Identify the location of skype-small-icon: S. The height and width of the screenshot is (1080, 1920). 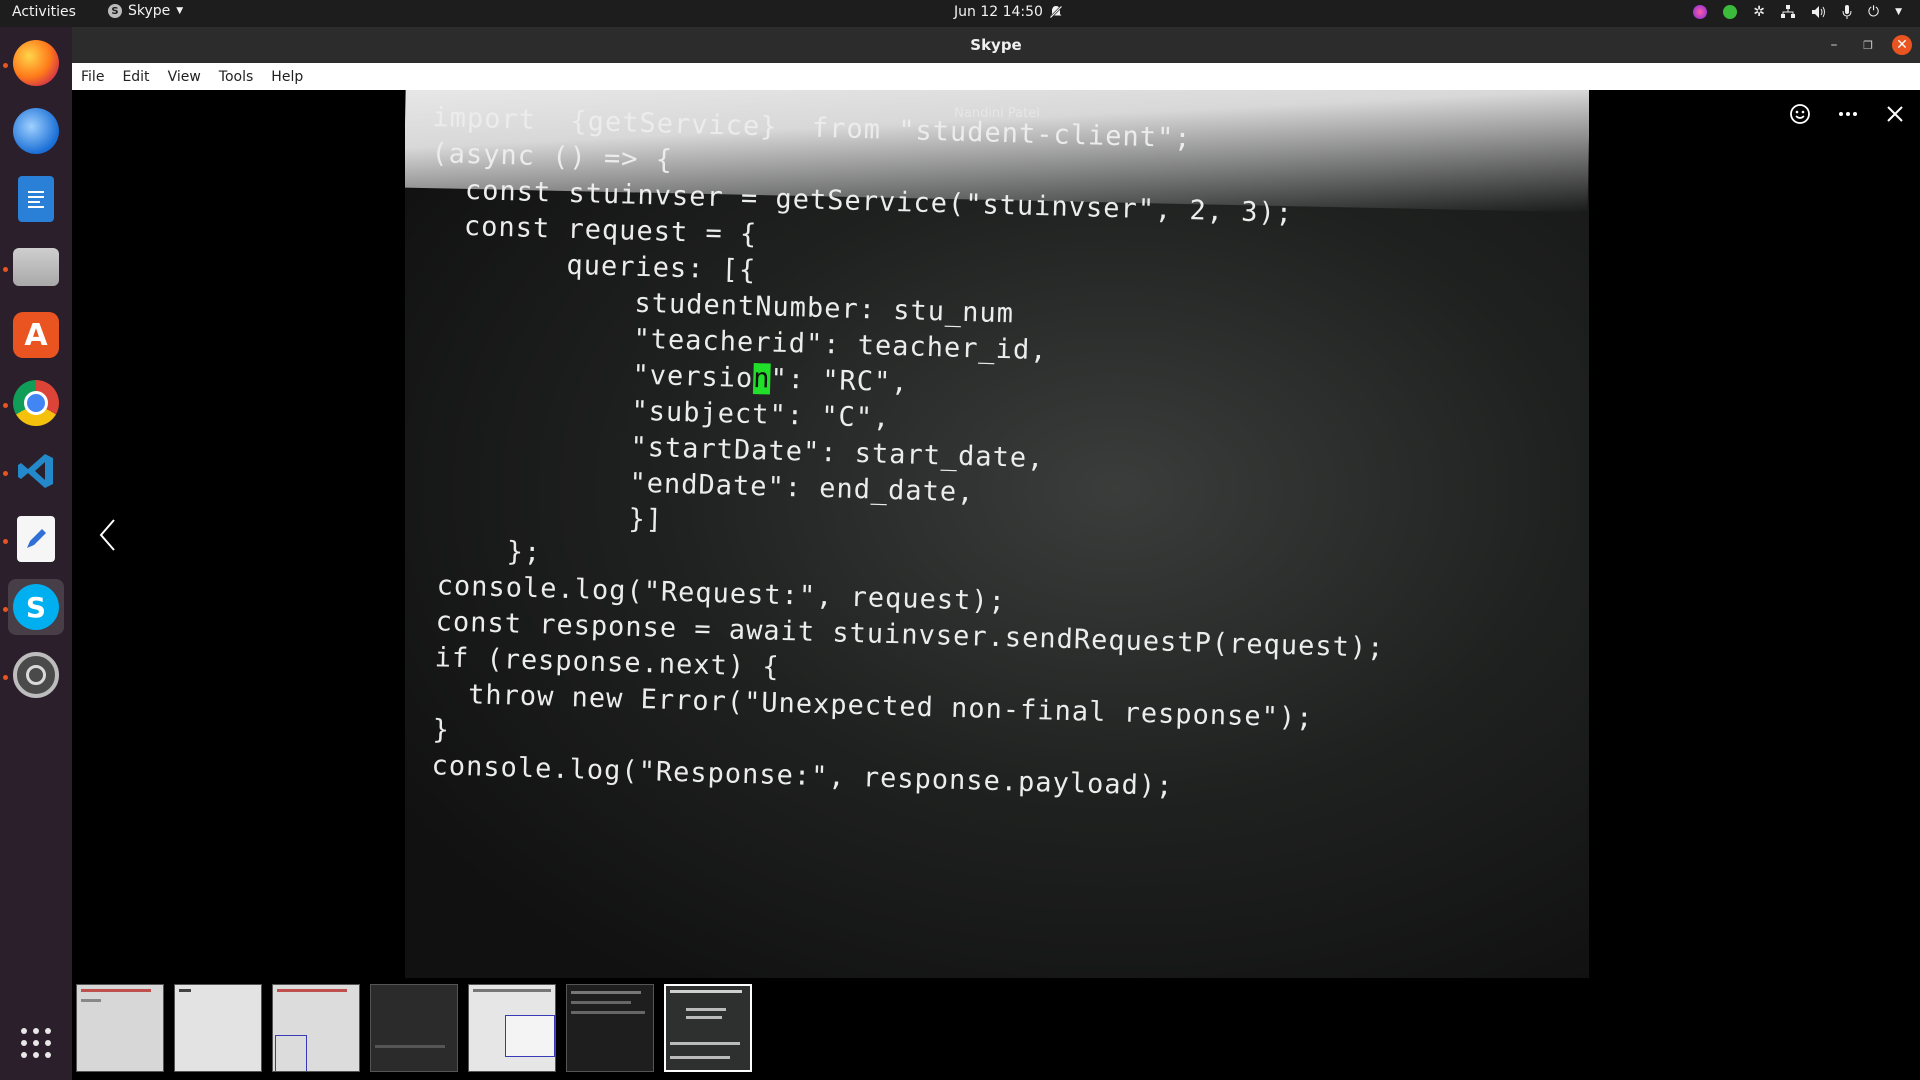
(115, 11).